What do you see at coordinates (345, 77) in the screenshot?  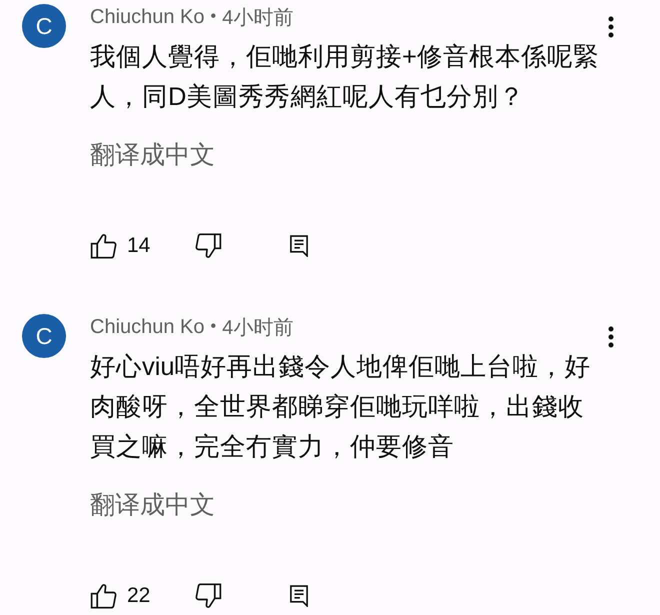 I see `comment-text: 我個人覺得，佢哋利用剪接+修音根本係呢緊人，同D美圖秀秀網紅呢人有乜分別？` at bounding box center [345, 77].